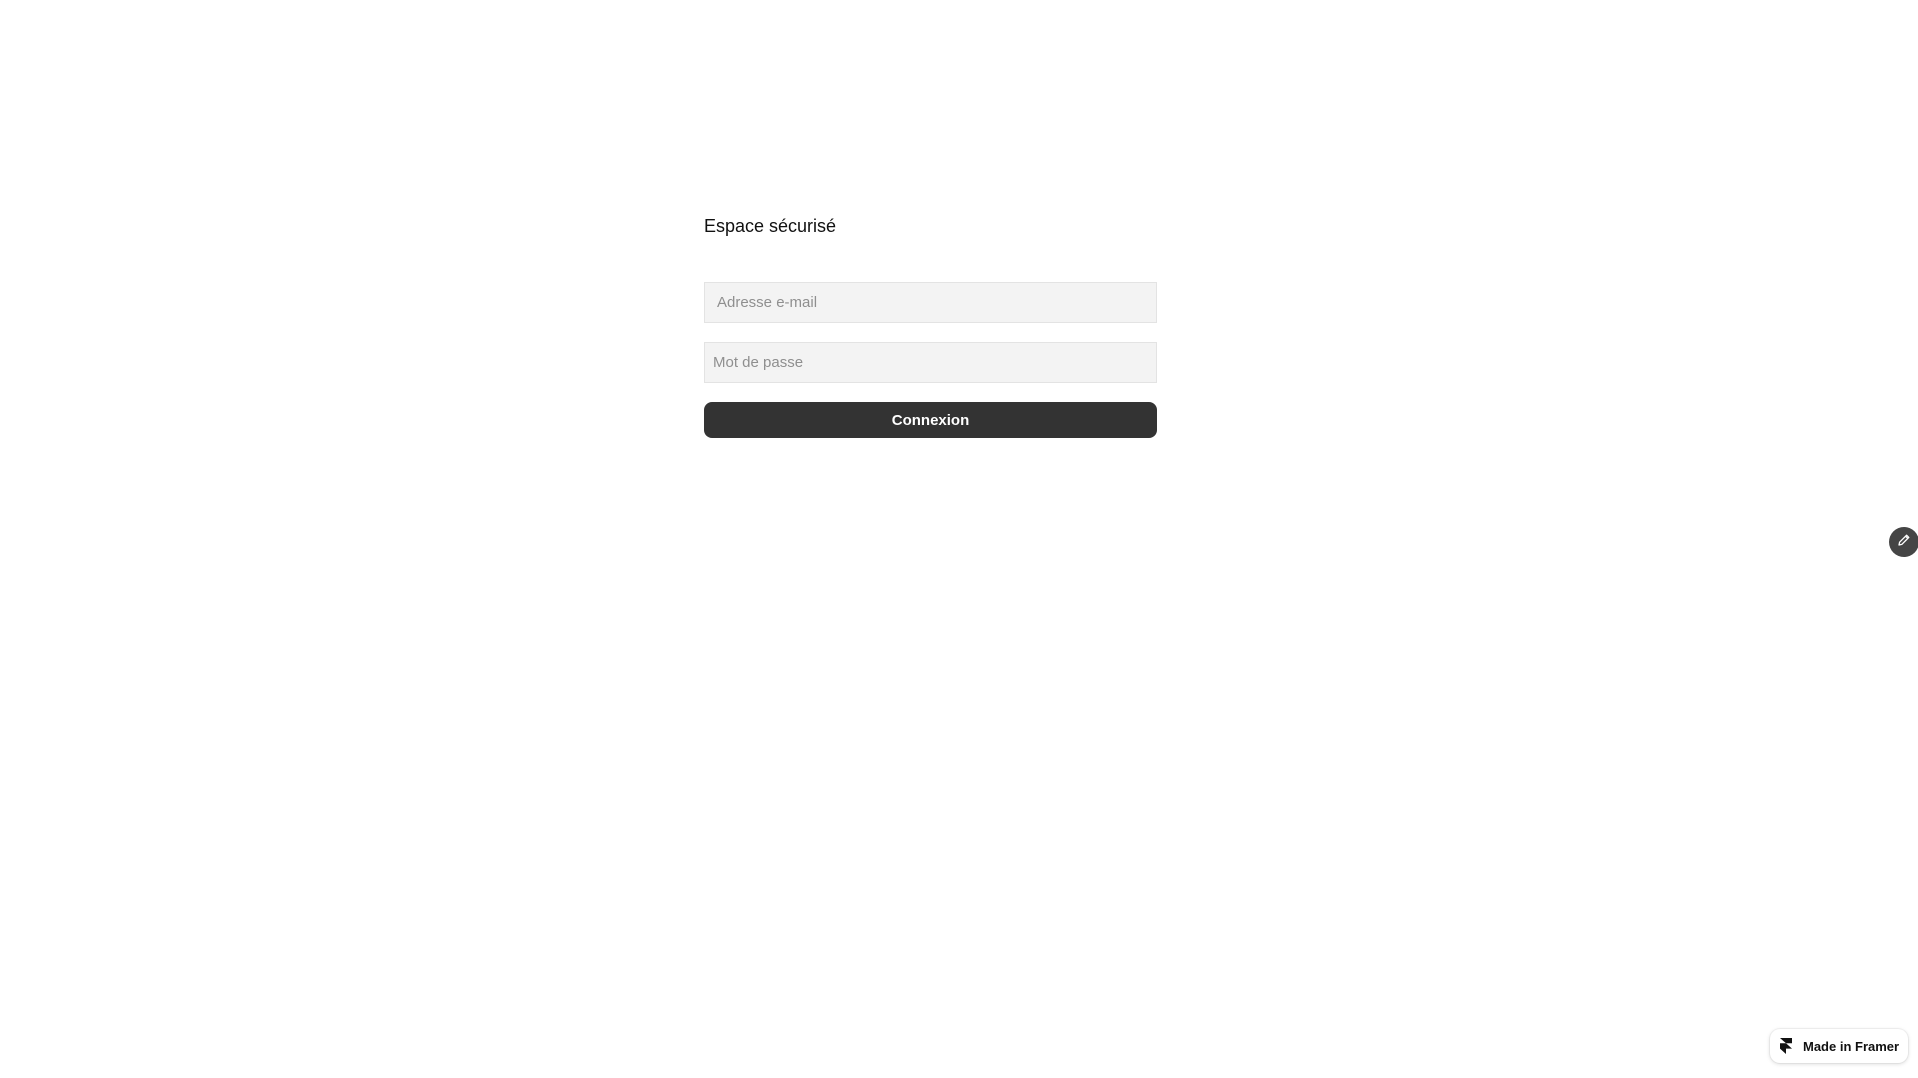 The image size is (1918, 1078). What do you see at coordinates (1787, 1046) in the screenshot?
I see `framer-logo-icon` at bounding box center [1787, 1046].